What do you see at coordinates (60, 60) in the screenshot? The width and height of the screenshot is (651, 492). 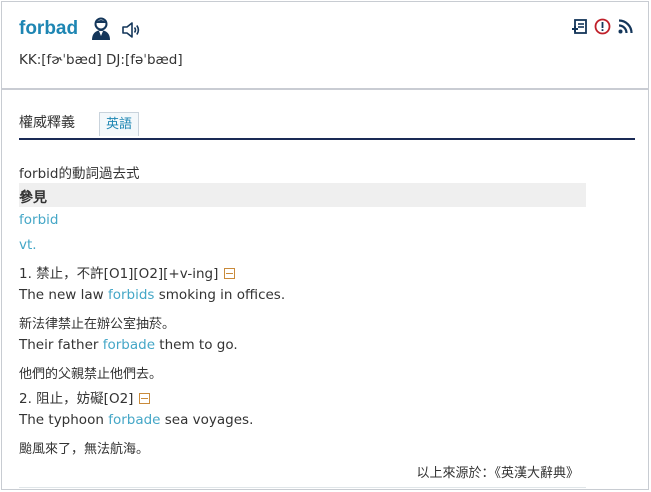 I see `phonetic-kk: KK:[fɚˈbæd]` at bounding box center [60, 60].